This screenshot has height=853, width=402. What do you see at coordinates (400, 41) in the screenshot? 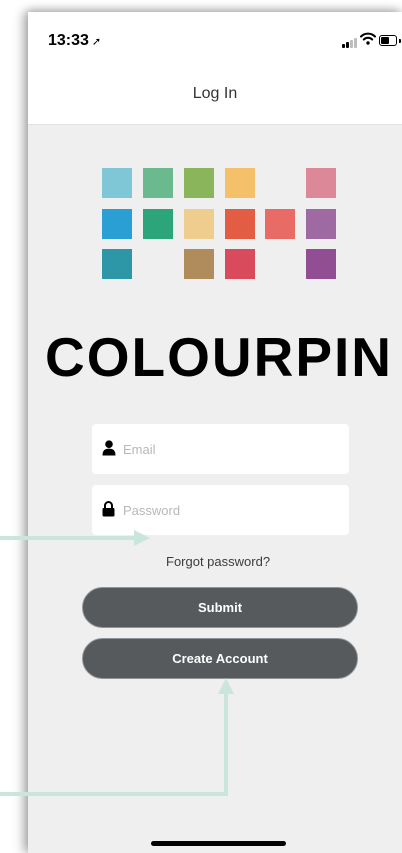
I see `battery-cap` at bounding box center [400, 41].